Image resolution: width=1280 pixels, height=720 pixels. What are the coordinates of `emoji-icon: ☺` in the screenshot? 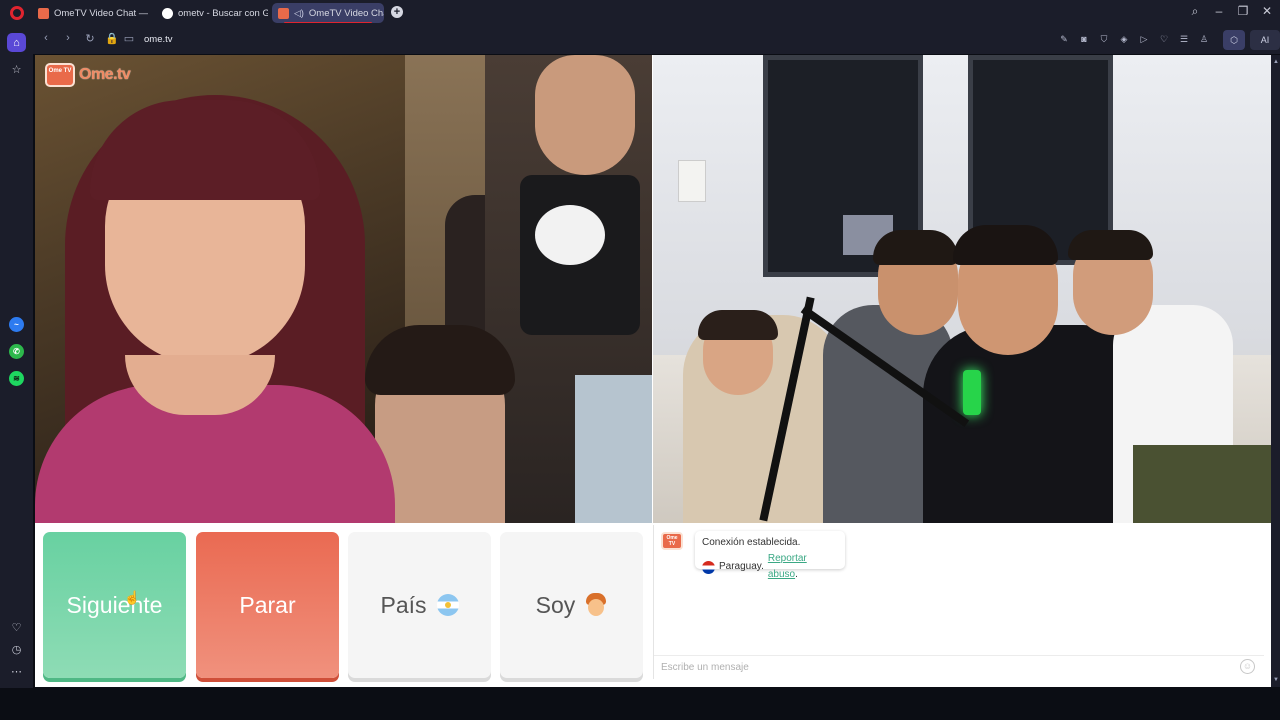 It's located at (1247, 666).